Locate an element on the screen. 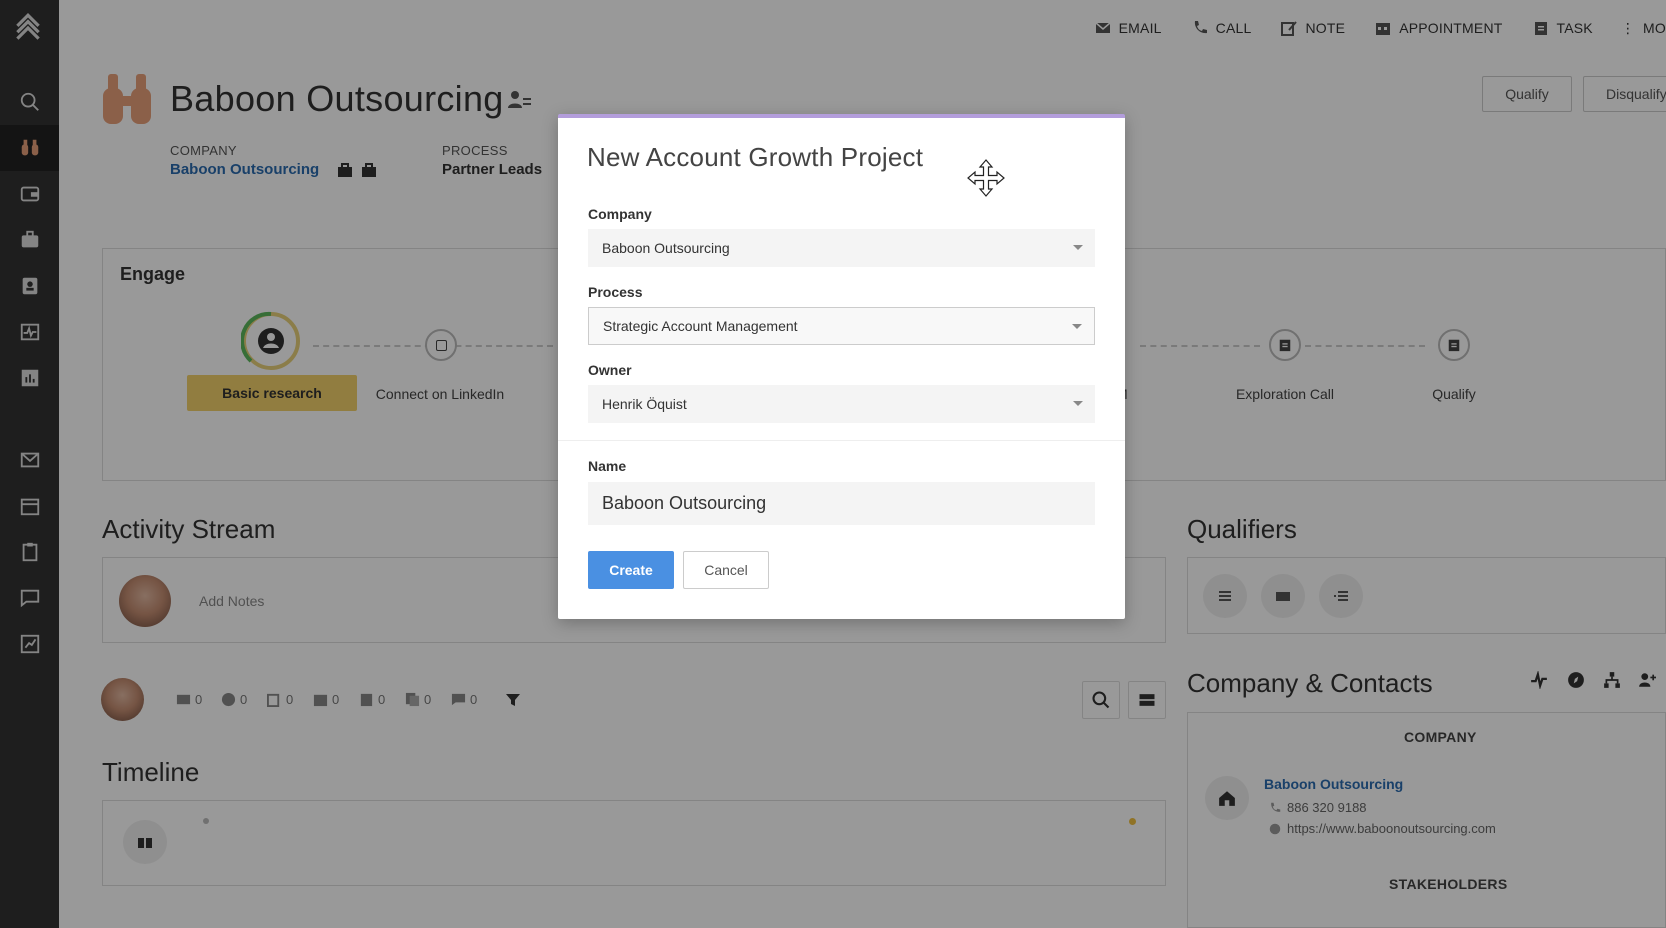  process-select: Strategic Account Management is located at coordinates (841, 326).